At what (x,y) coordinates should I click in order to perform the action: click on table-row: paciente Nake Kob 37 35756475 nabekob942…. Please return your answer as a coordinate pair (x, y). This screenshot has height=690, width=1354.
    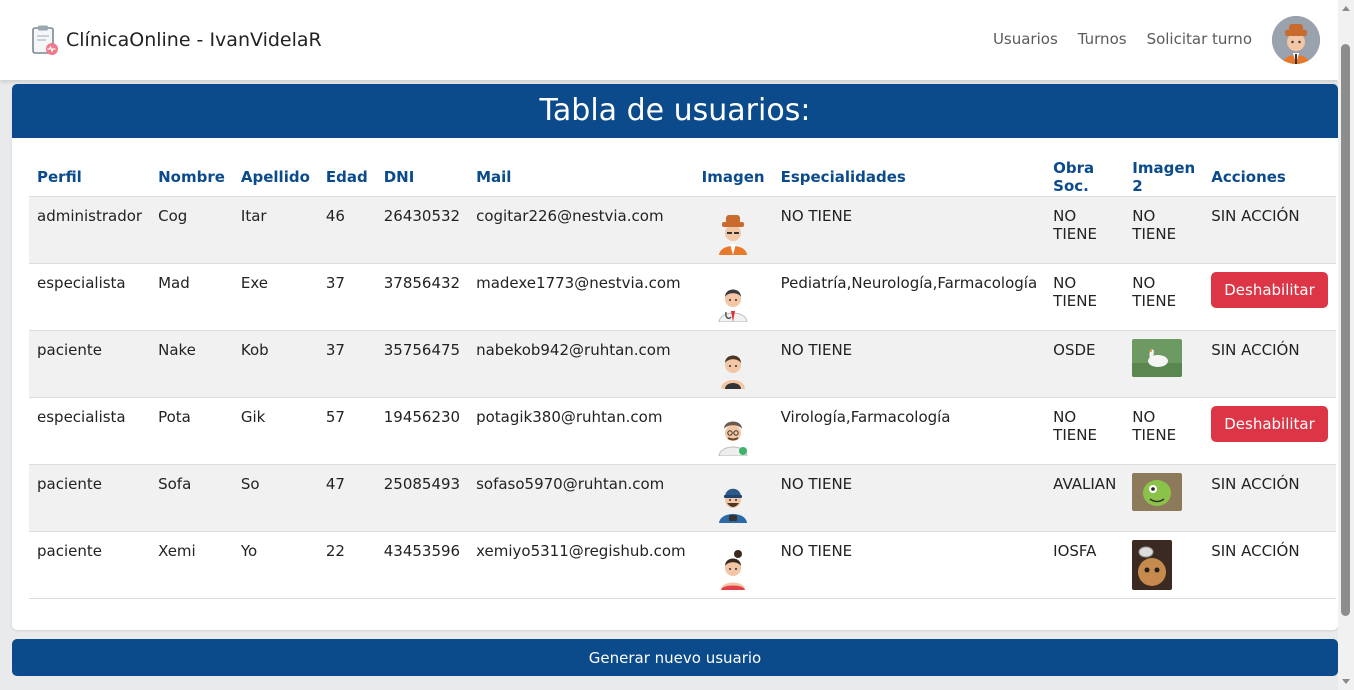
    Looking at the image, I should click on (682, 364).